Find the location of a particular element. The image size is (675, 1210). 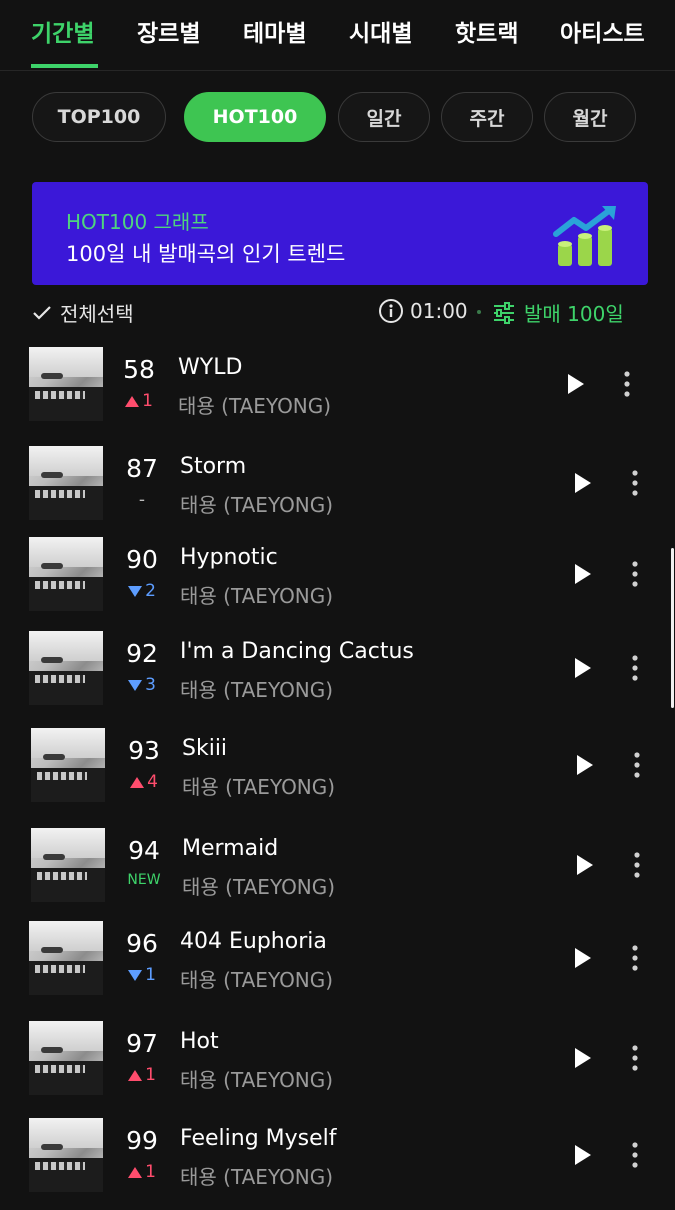

separator-dot is located at coordinates (479, 312).